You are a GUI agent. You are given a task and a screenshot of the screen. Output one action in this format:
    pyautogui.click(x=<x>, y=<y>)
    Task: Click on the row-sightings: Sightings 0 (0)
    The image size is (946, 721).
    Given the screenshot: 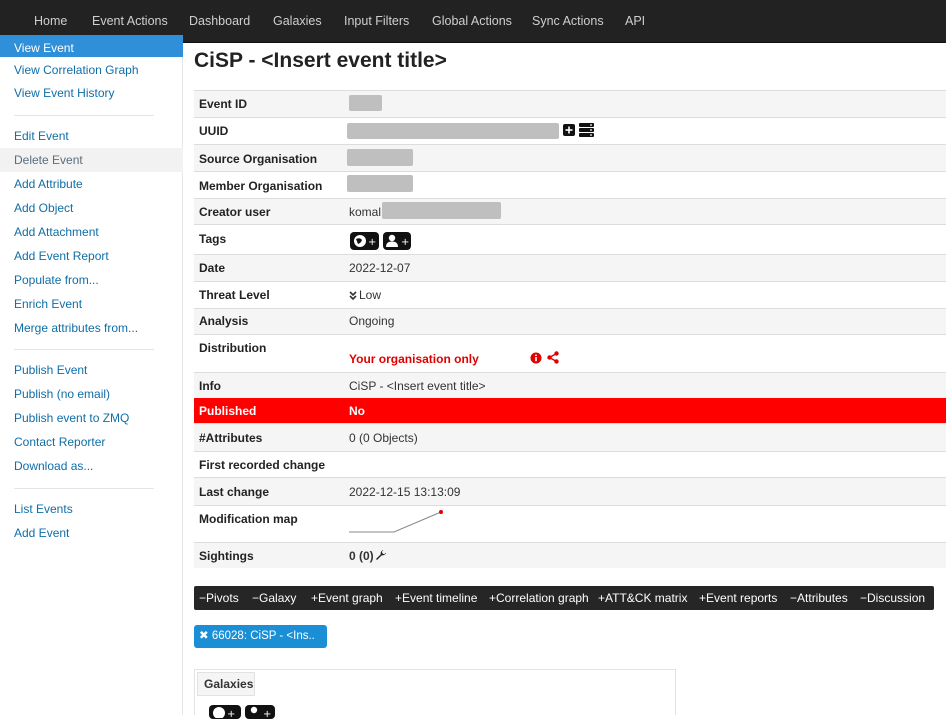 What is the action you would take?
    pyautogui.click(x=570, y=555)
    